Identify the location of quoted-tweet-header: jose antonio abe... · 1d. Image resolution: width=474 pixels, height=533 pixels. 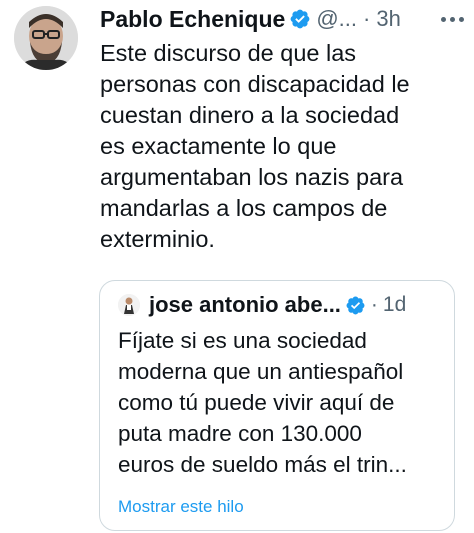
(283, 305).